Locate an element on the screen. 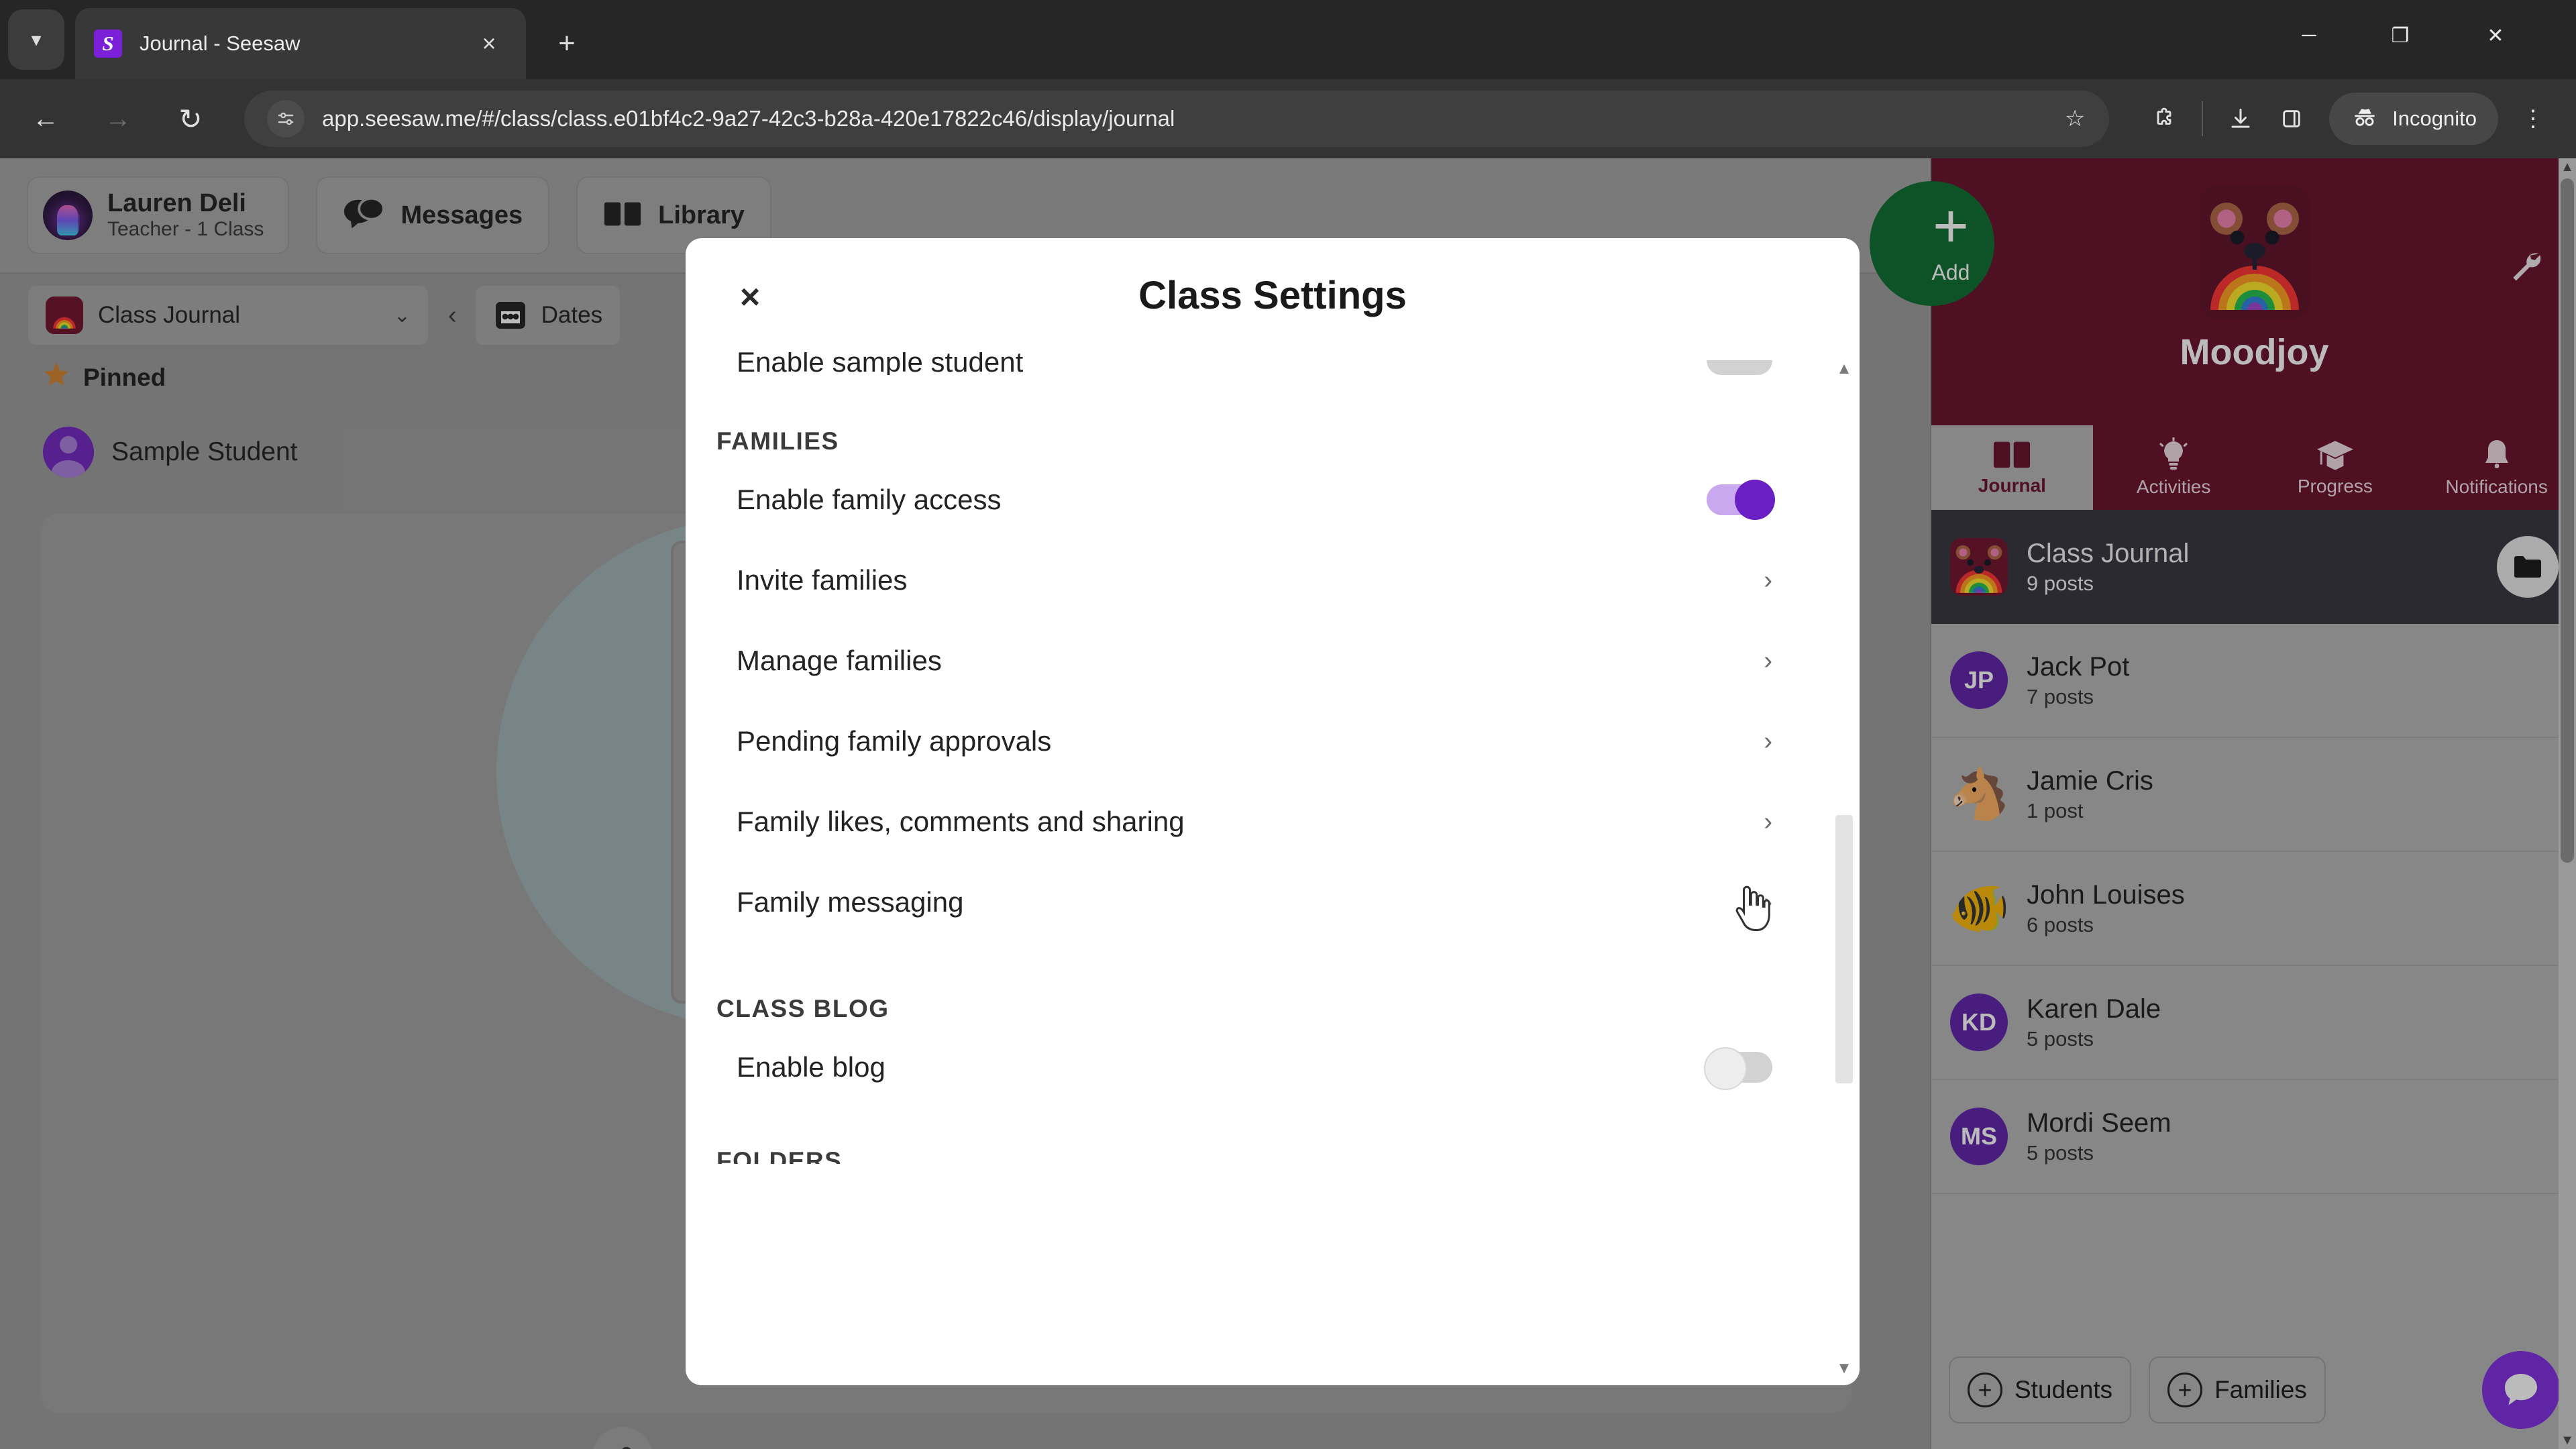 The image size is (2576, 1449). browser-menu-icon: ⋮ is located at coordinates (2533, 118).